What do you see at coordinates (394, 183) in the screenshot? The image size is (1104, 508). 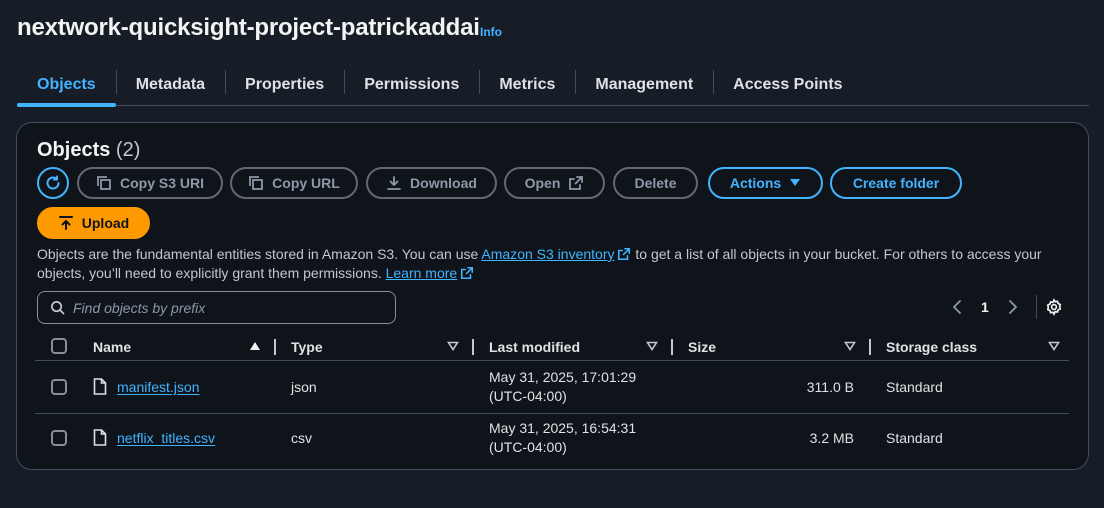 I see `download-icon` at bounding box center [394, 183].